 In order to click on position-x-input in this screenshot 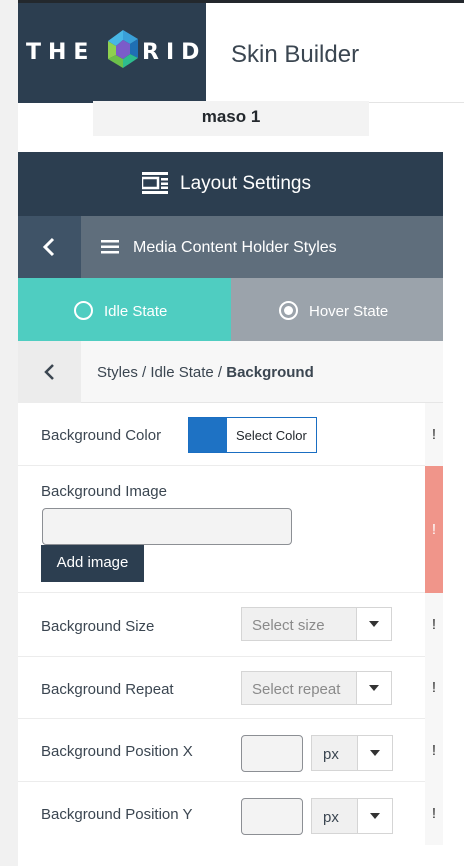, I will do `click(272, 753)`.